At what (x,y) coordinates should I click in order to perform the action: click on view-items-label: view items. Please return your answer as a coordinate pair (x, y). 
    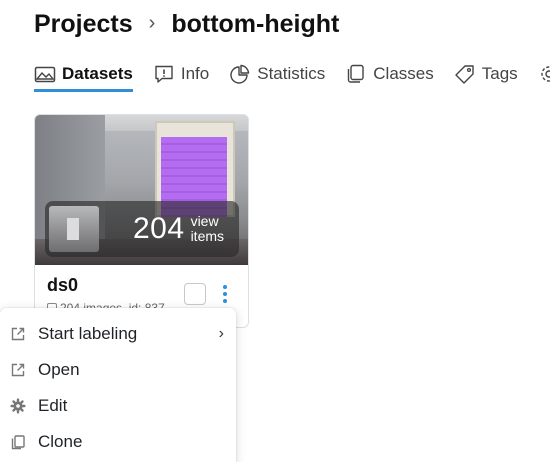
    Looking at the image, I should click on (207, 229).